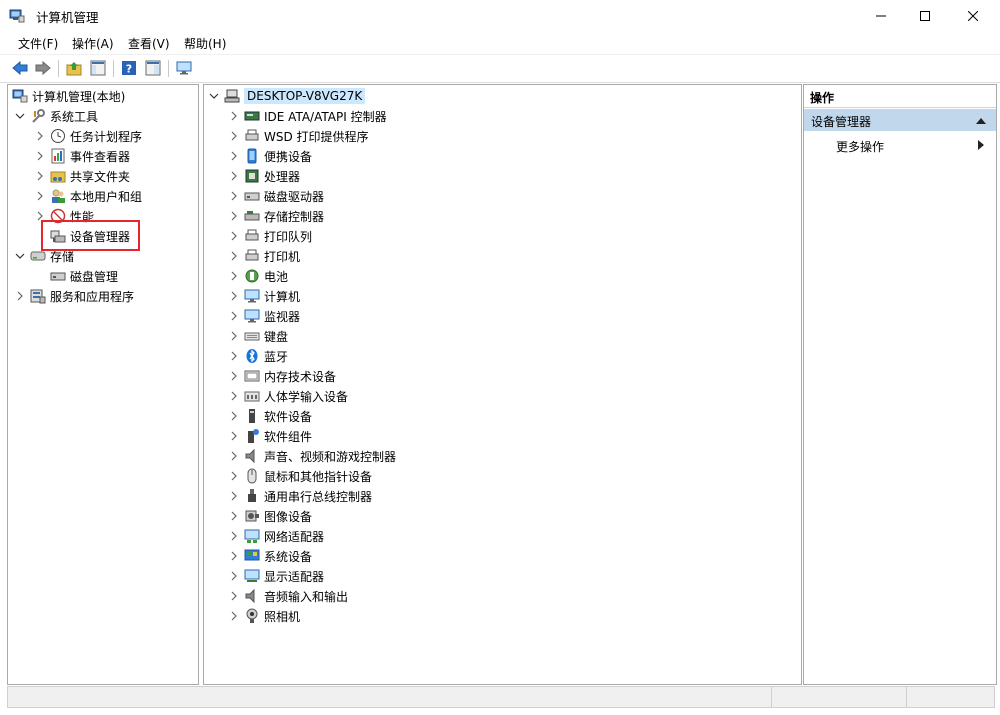 The width and height of the screenshot is (1000, 715). Describe the element at coordinates (258, 356) in the screenshot. I see `device-category-row: 蓝牙` at that location.